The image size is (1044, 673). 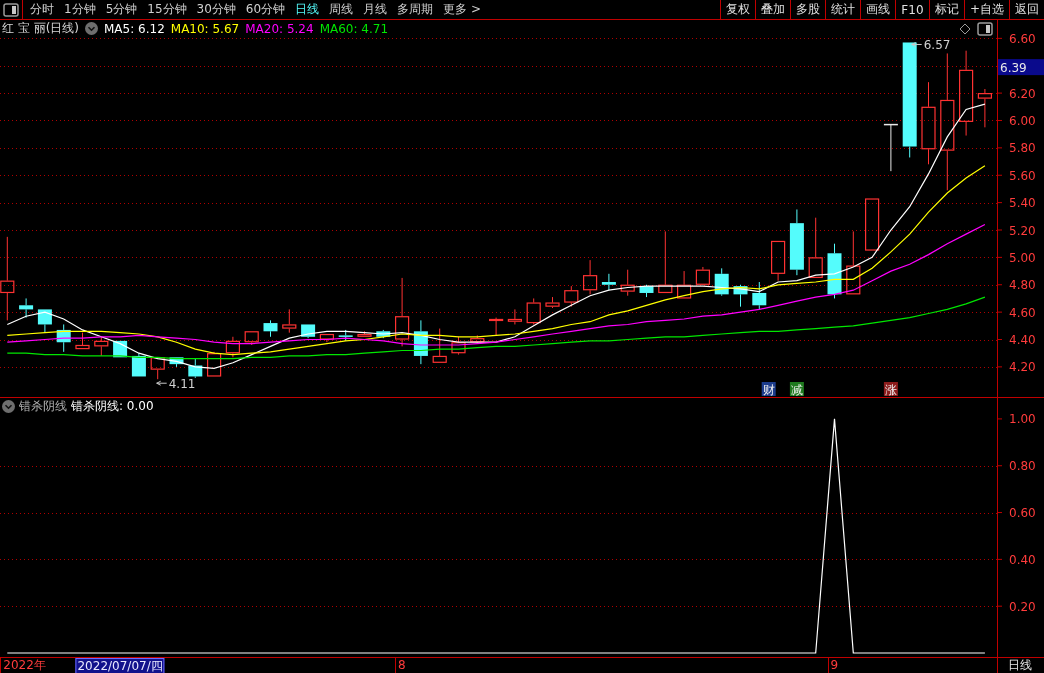 I want to click on toolbar-button: 叠加, so click(x=772, y=9).